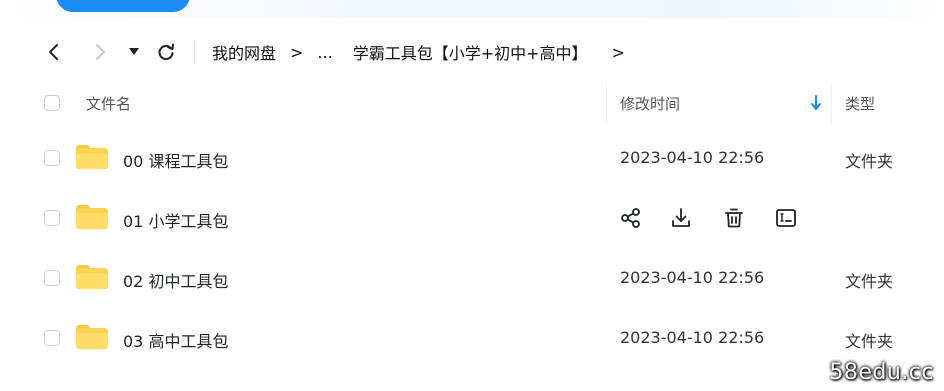 Image resolution: width=944 pixels, height=391 pixels. Describe the element at coordinates (108, 103) in the screenshot. I see `column-header-name: 文件名` at that location.